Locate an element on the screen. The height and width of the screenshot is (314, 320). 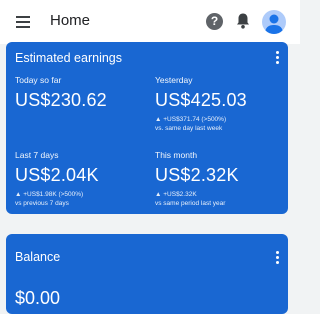
metric-change: ▲ +US$371.74 (>500%) is located at coordinates (191, 119).